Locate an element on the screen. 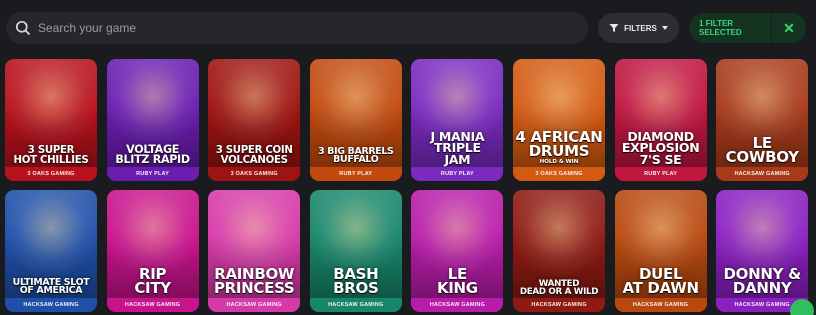 This screenshot has height=315, width=816. game-title: J MANIA TRIPLE JAM is located at coordinates (457, 148).